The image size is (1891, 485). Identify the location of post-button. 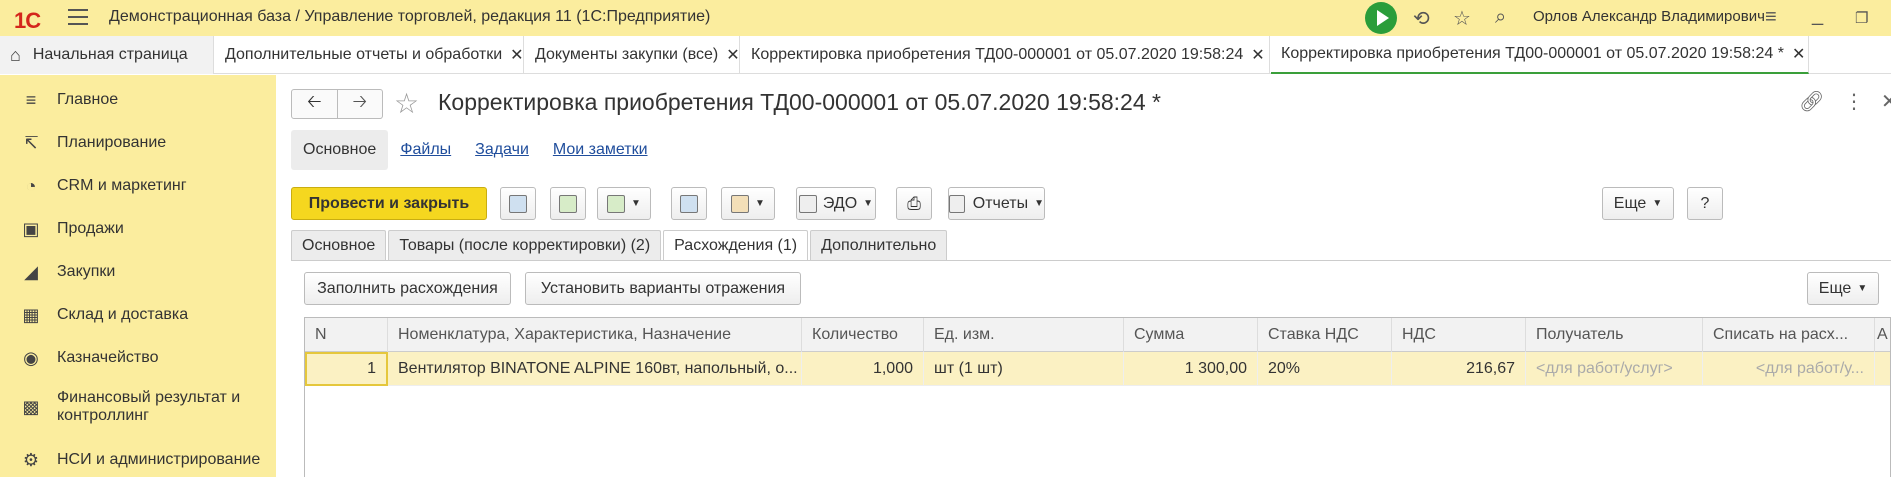
(568, 203).